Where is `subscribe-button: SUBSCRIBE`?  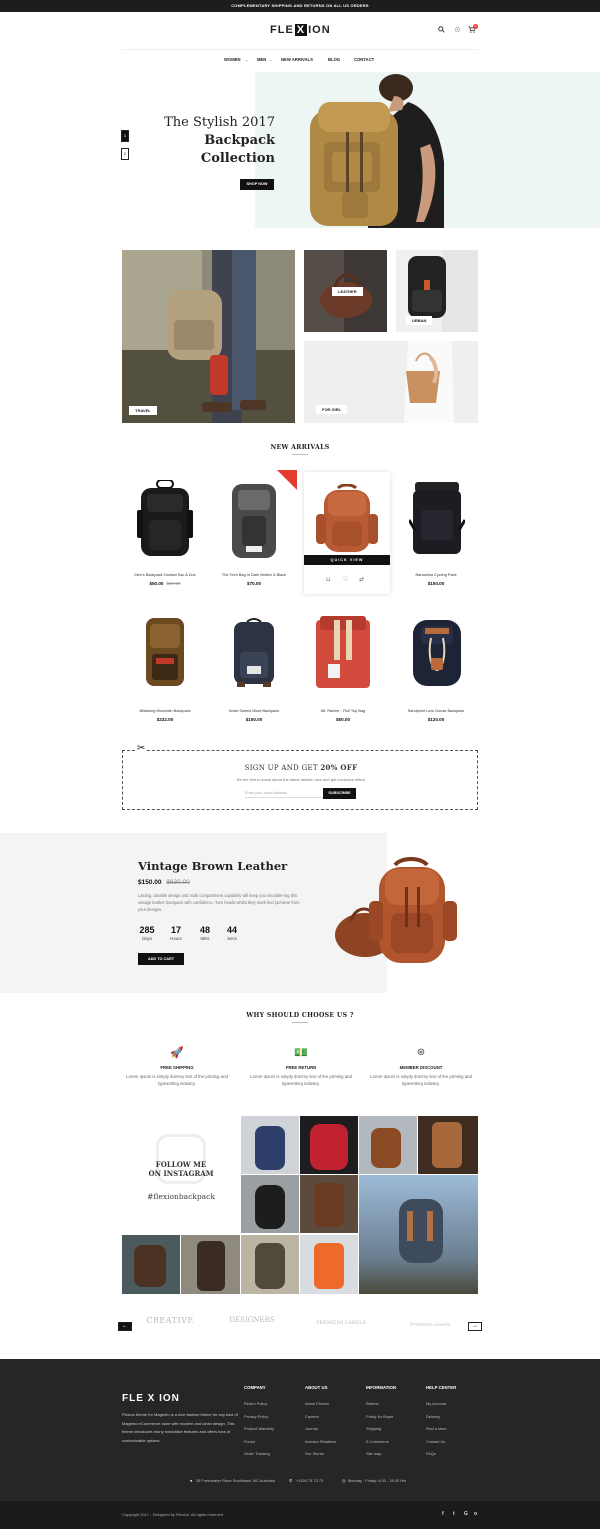 subscribe-button: SUBSCRIBE is located at coordinates (339, 793).